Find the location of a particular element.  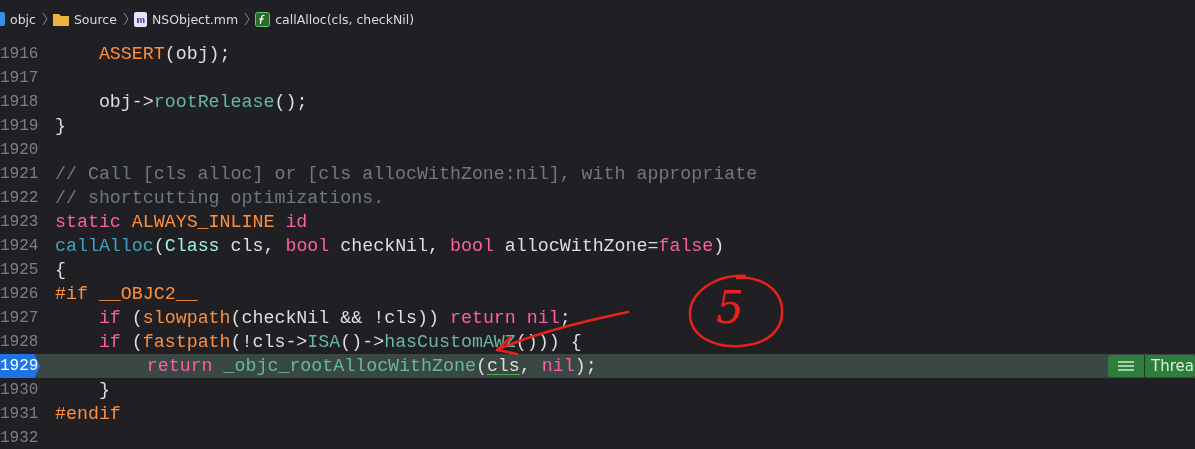

line-number: 1925 is located at coordinates (18, 270).